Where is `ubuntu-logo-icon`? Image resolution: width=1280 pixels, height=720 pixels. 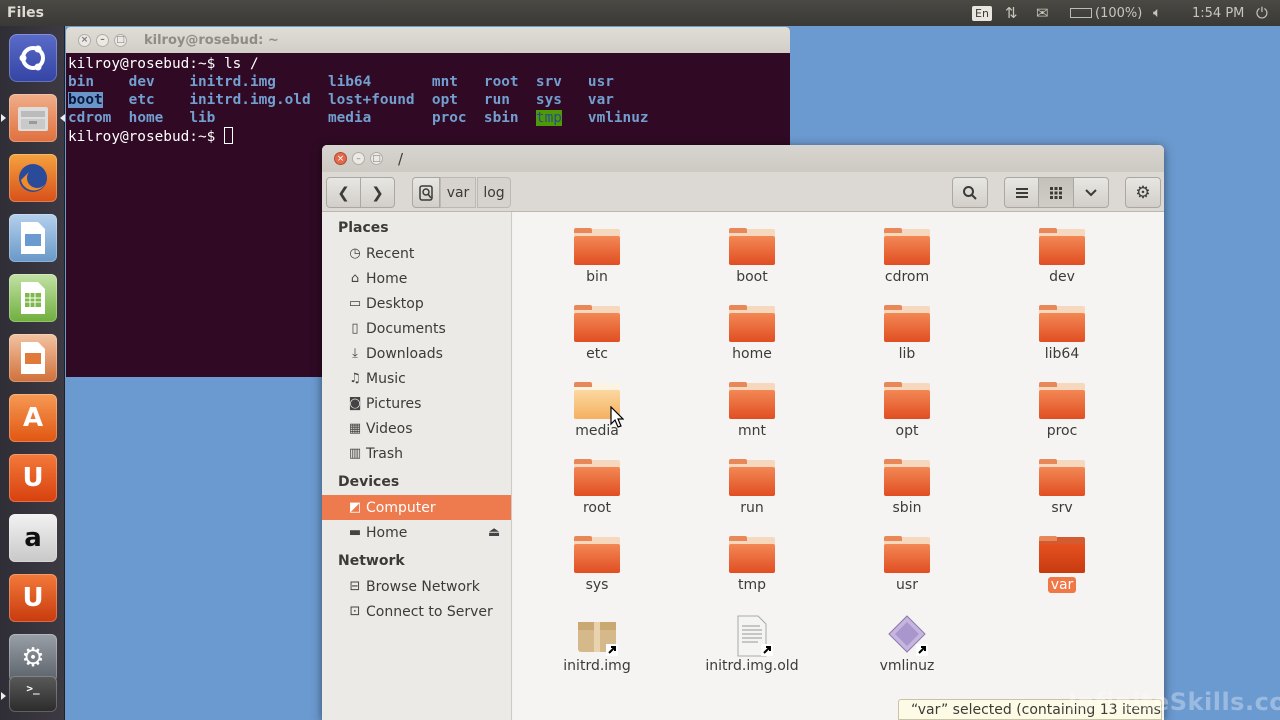 ubuntu-logo-icon is located at coordinates (33, 58).